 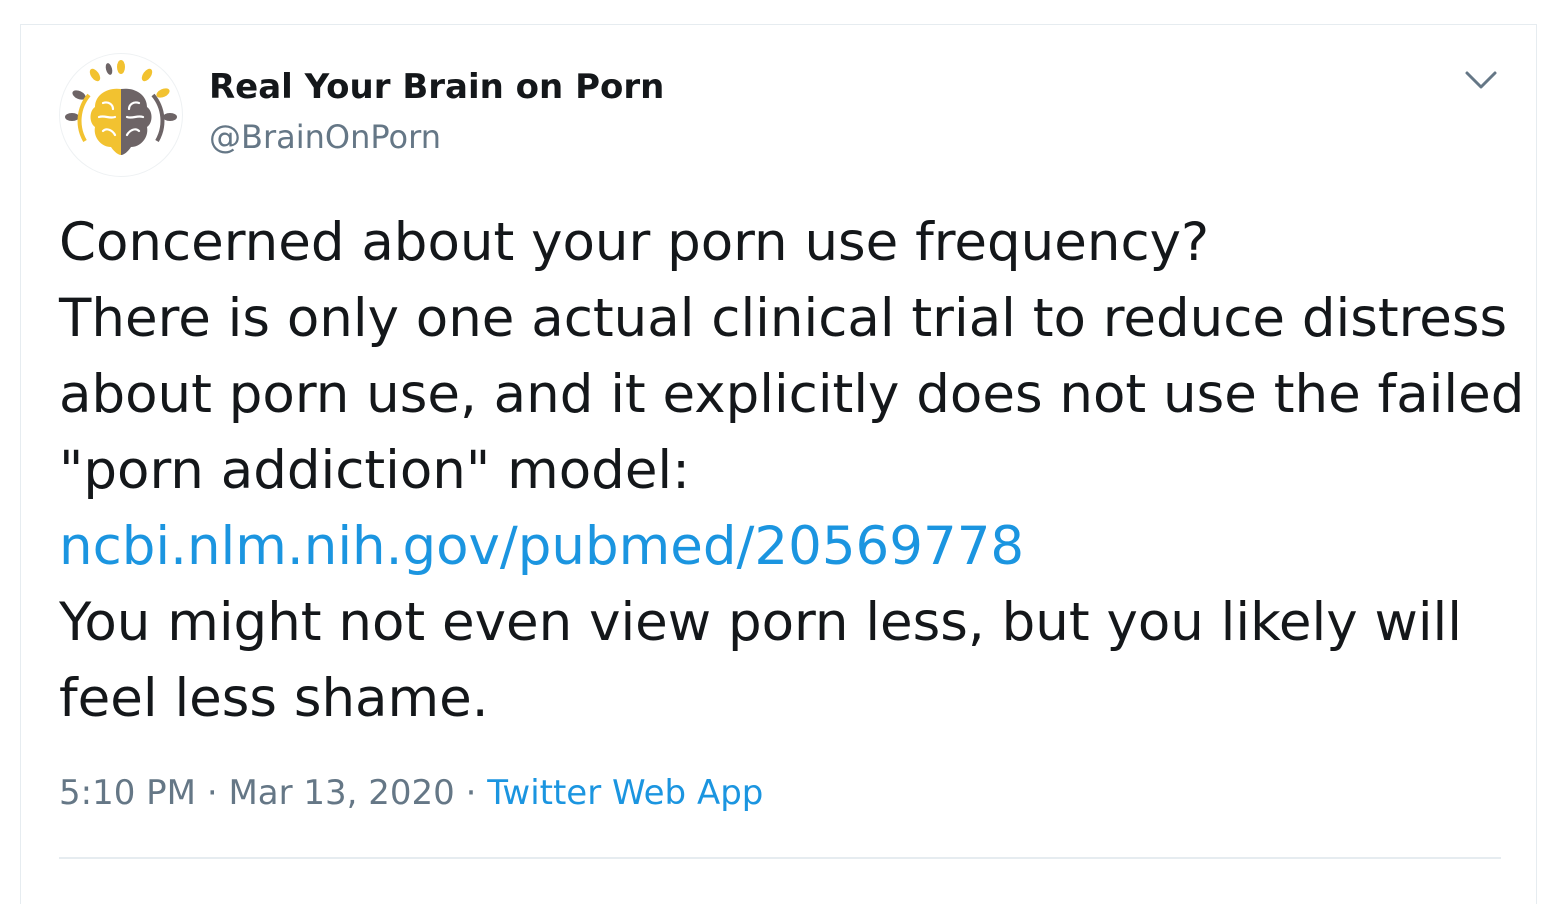 What do you see at coordinates (625, 793) in the screenshot?
I see `tweet-source-link: Twitter Web App` at bounding box center [625, 793].